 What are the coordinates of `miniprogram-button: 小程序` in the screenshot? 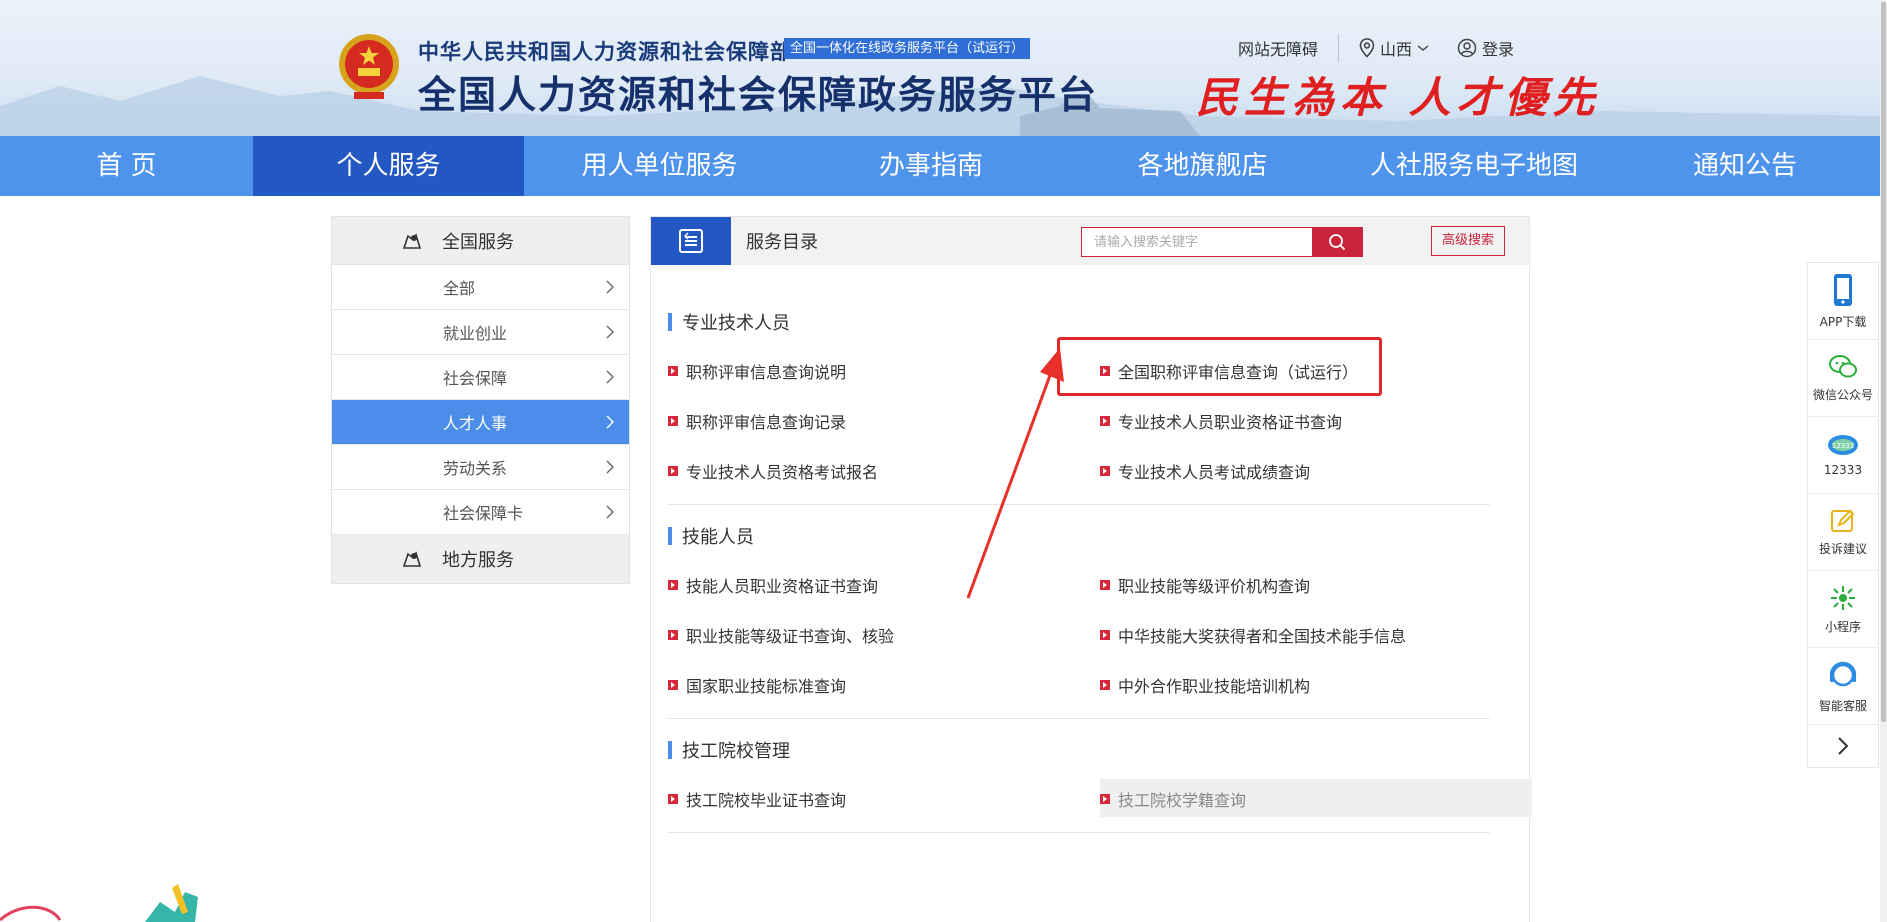 It's located at (1843, 609).